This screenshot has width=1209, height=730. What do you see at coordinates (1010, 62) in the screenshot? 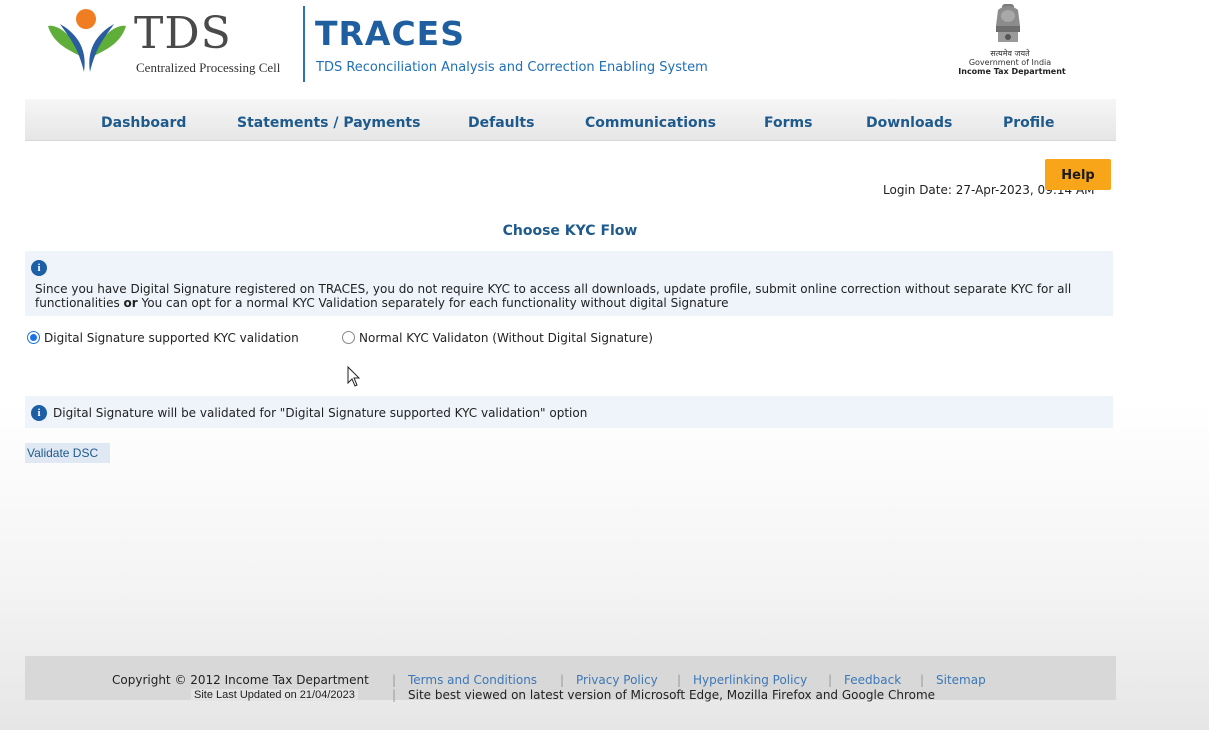
I see `government-of-india-text: Government of India` at bounding box center [1010, 62].